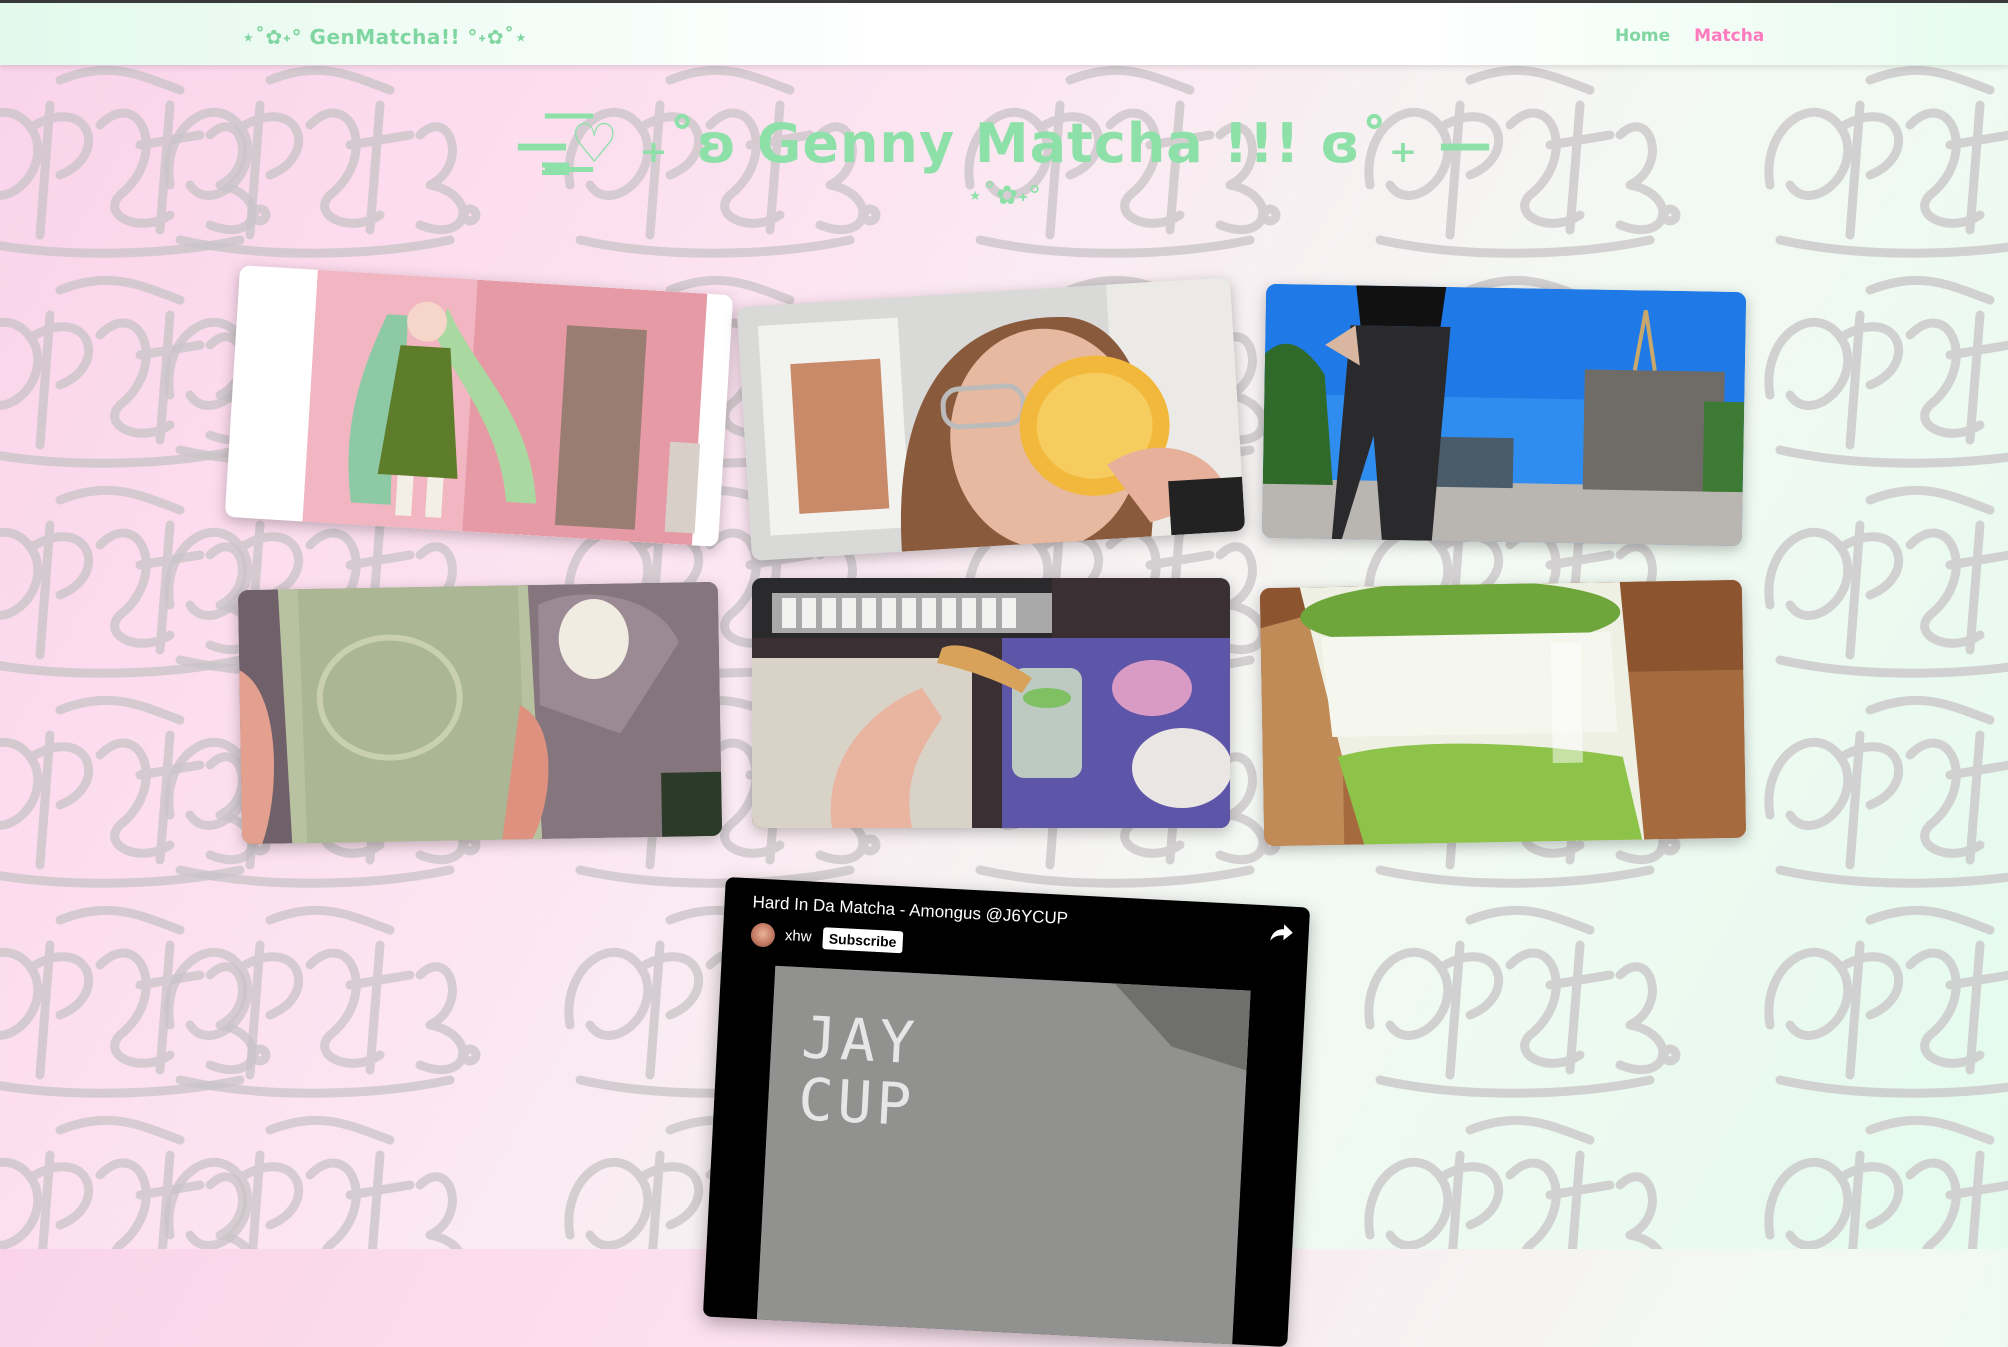  What do you see at coordinates (910, 910) in the screenshot?
I see `video-title: Hard In Da Matcha - Amongus @J6YCUP` at bounding box center [910, 910].